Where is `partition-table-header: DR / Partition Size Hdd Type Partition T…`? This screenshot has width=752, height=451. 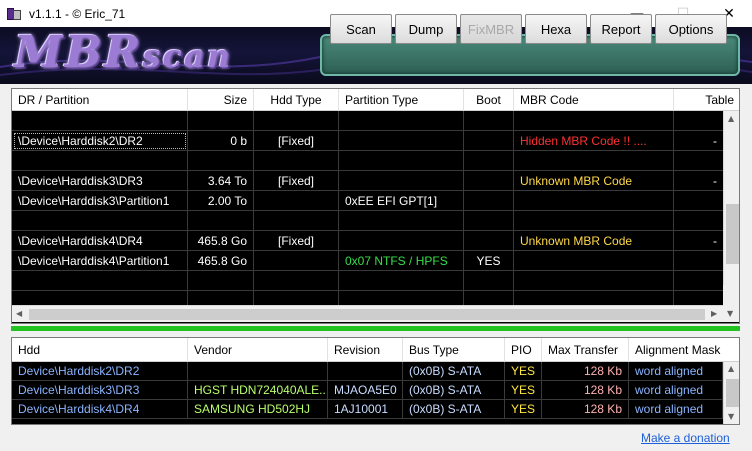 partition-table-header: DR / Partition Size Hdd Type Partition T… is located at coordinates (375, 100).